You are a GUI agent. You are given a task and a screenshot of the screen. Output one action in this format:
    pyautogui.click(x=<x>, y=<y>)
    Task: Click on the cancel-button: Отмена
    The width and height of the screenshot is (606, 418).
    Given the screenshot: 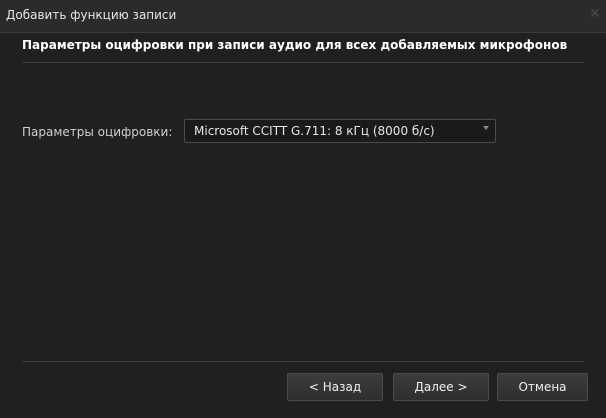 What is the action you would take?
    pyautogui.click(x=542, y=387)
    